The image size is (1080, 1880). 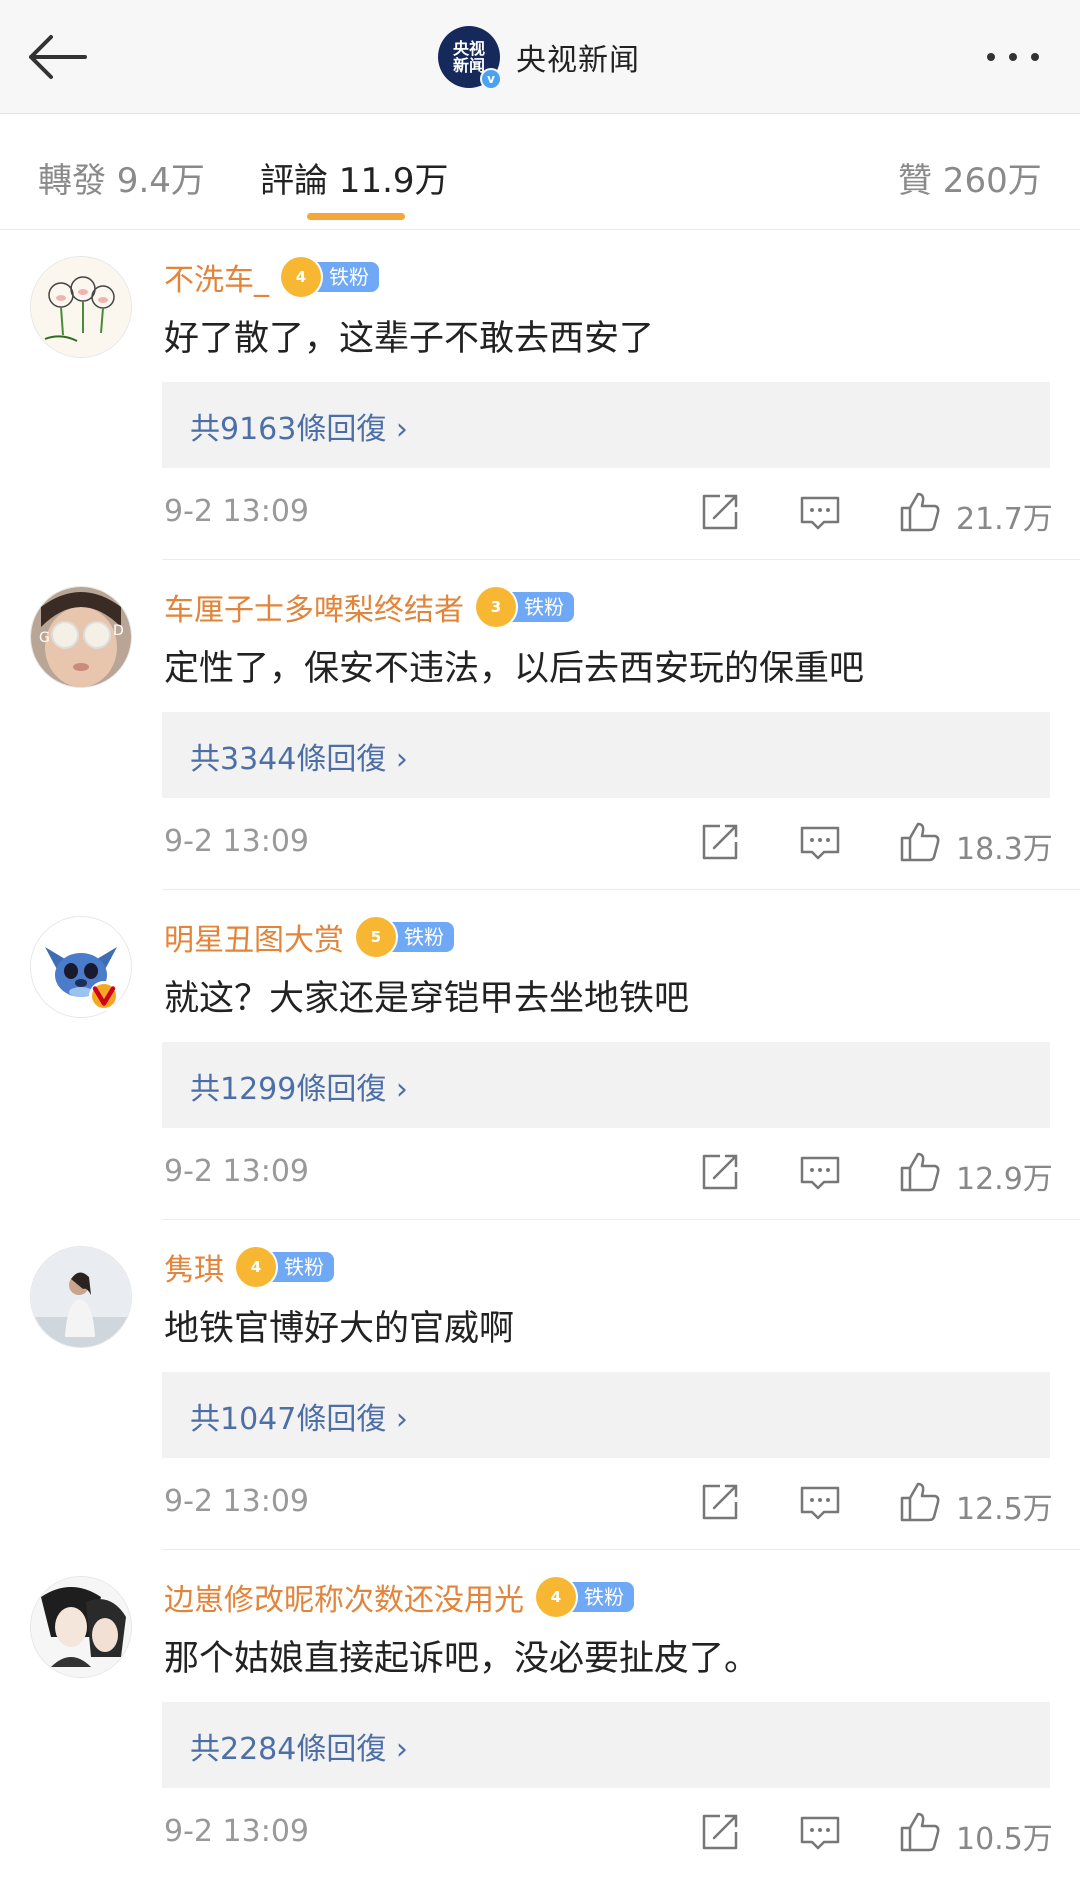 I want to click on verified-icon: v, so click(x=491, y=79).